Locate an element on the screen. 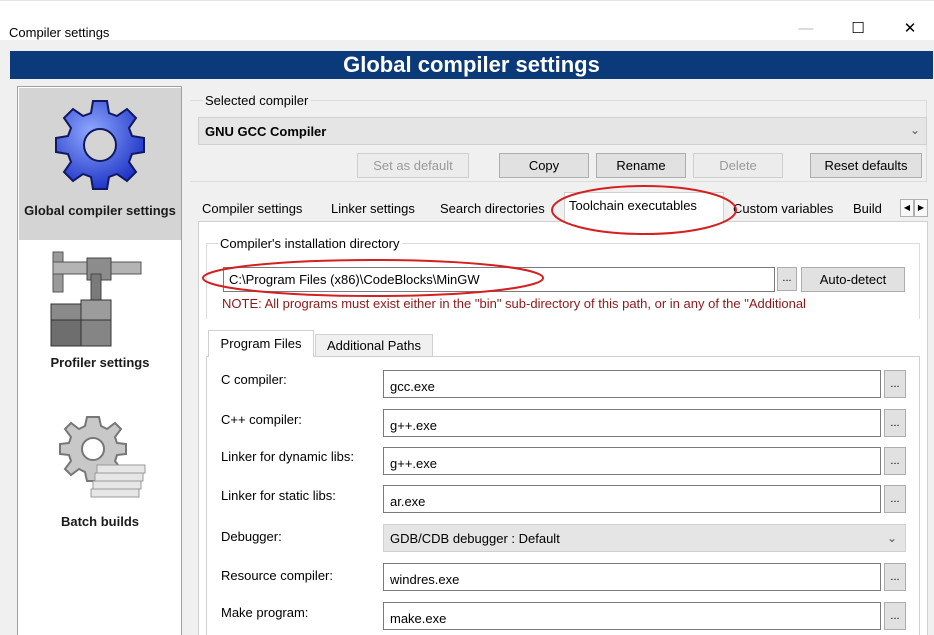 The height and width of the screenshot is (635, 934). close-icon: ✕ is located at coordinates (910, 29).